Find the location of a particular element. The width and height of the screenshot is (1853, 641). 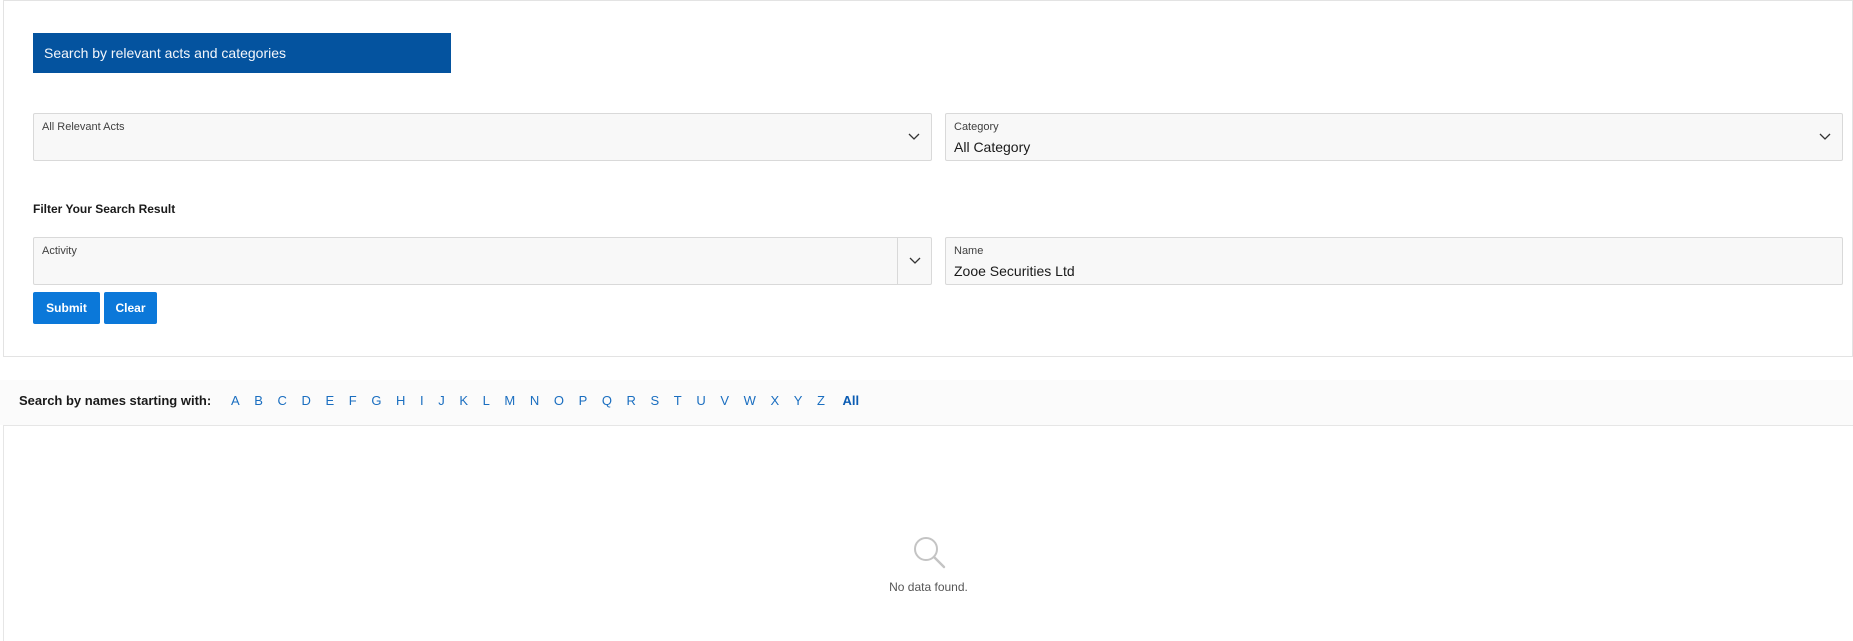

letter-link: H is located at coordinates (400, 400).